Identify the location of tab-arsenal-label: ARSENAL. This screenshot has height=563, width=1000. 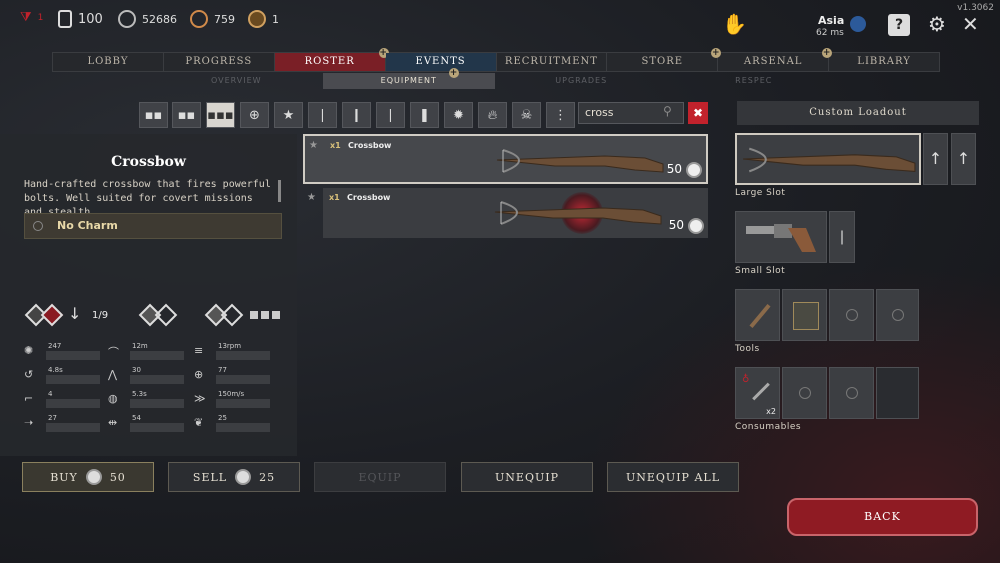
(773, 61).